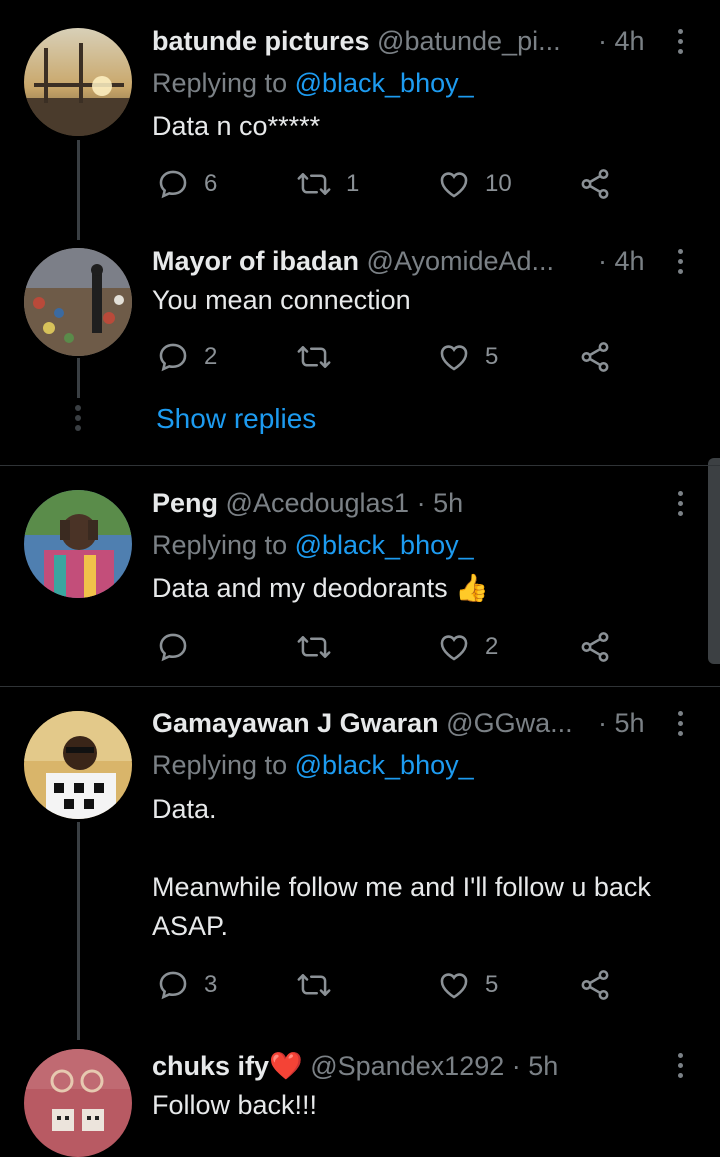 This screenshot has height=1157, width=720. I want to click on like-count: 10, so click(498, 183).